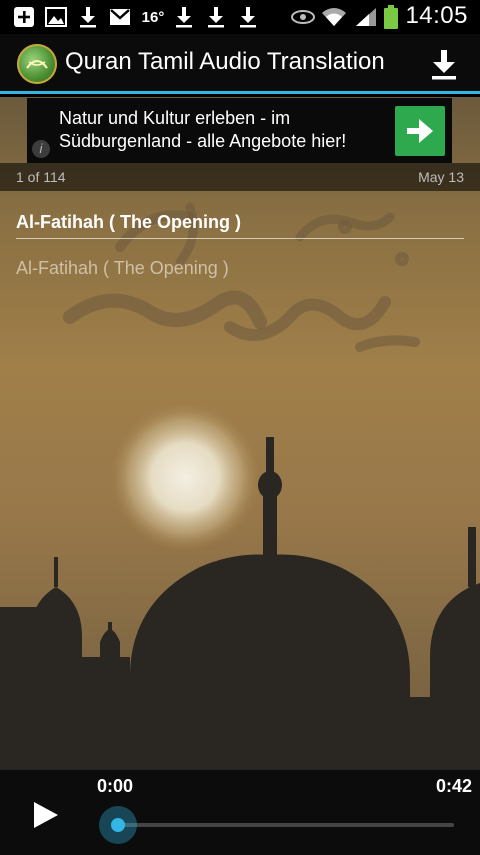 This screenshot has height=855, width=480. I want to click on item-date: May 13, so click(441, 177).